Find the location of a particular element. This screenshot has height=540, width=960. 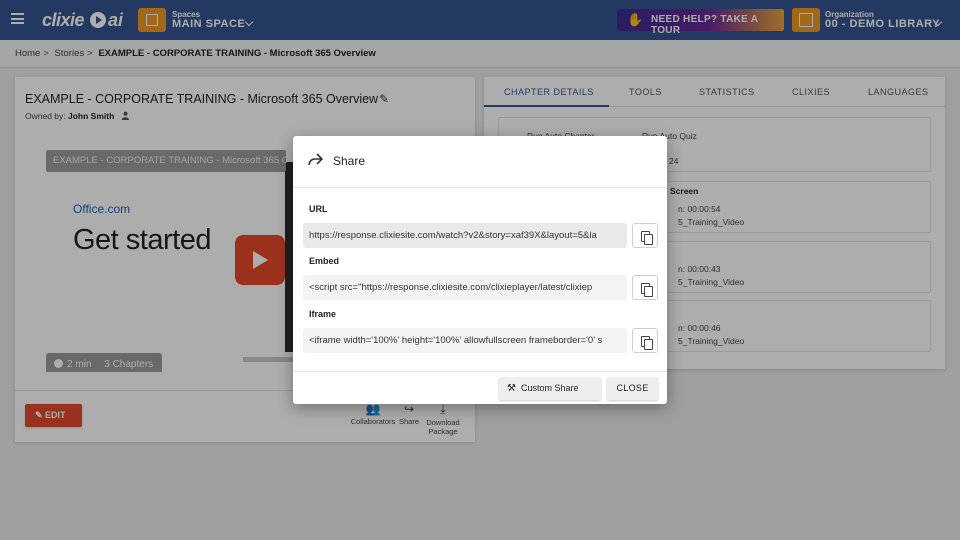

custom-share-label: Custom Share is located at coordinates (549, 388).